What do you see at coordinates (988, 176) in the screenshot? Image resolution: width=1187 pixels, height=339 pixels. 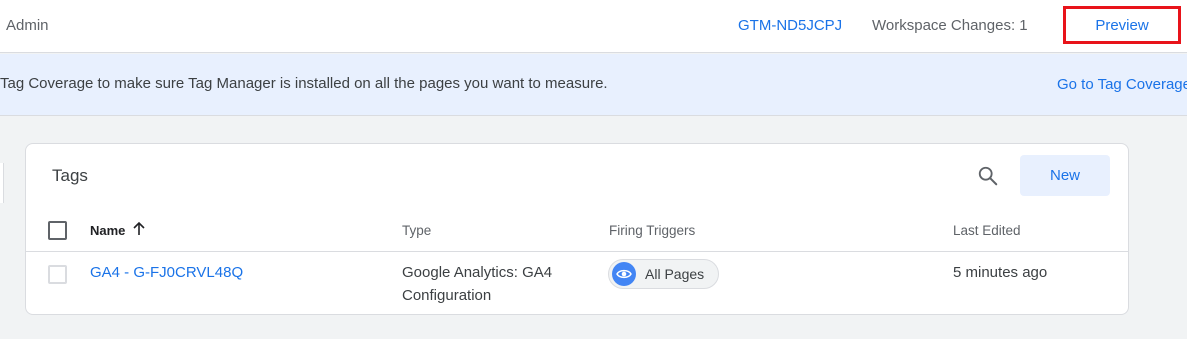 I see `search-icon` at bounding box center [988, 176].